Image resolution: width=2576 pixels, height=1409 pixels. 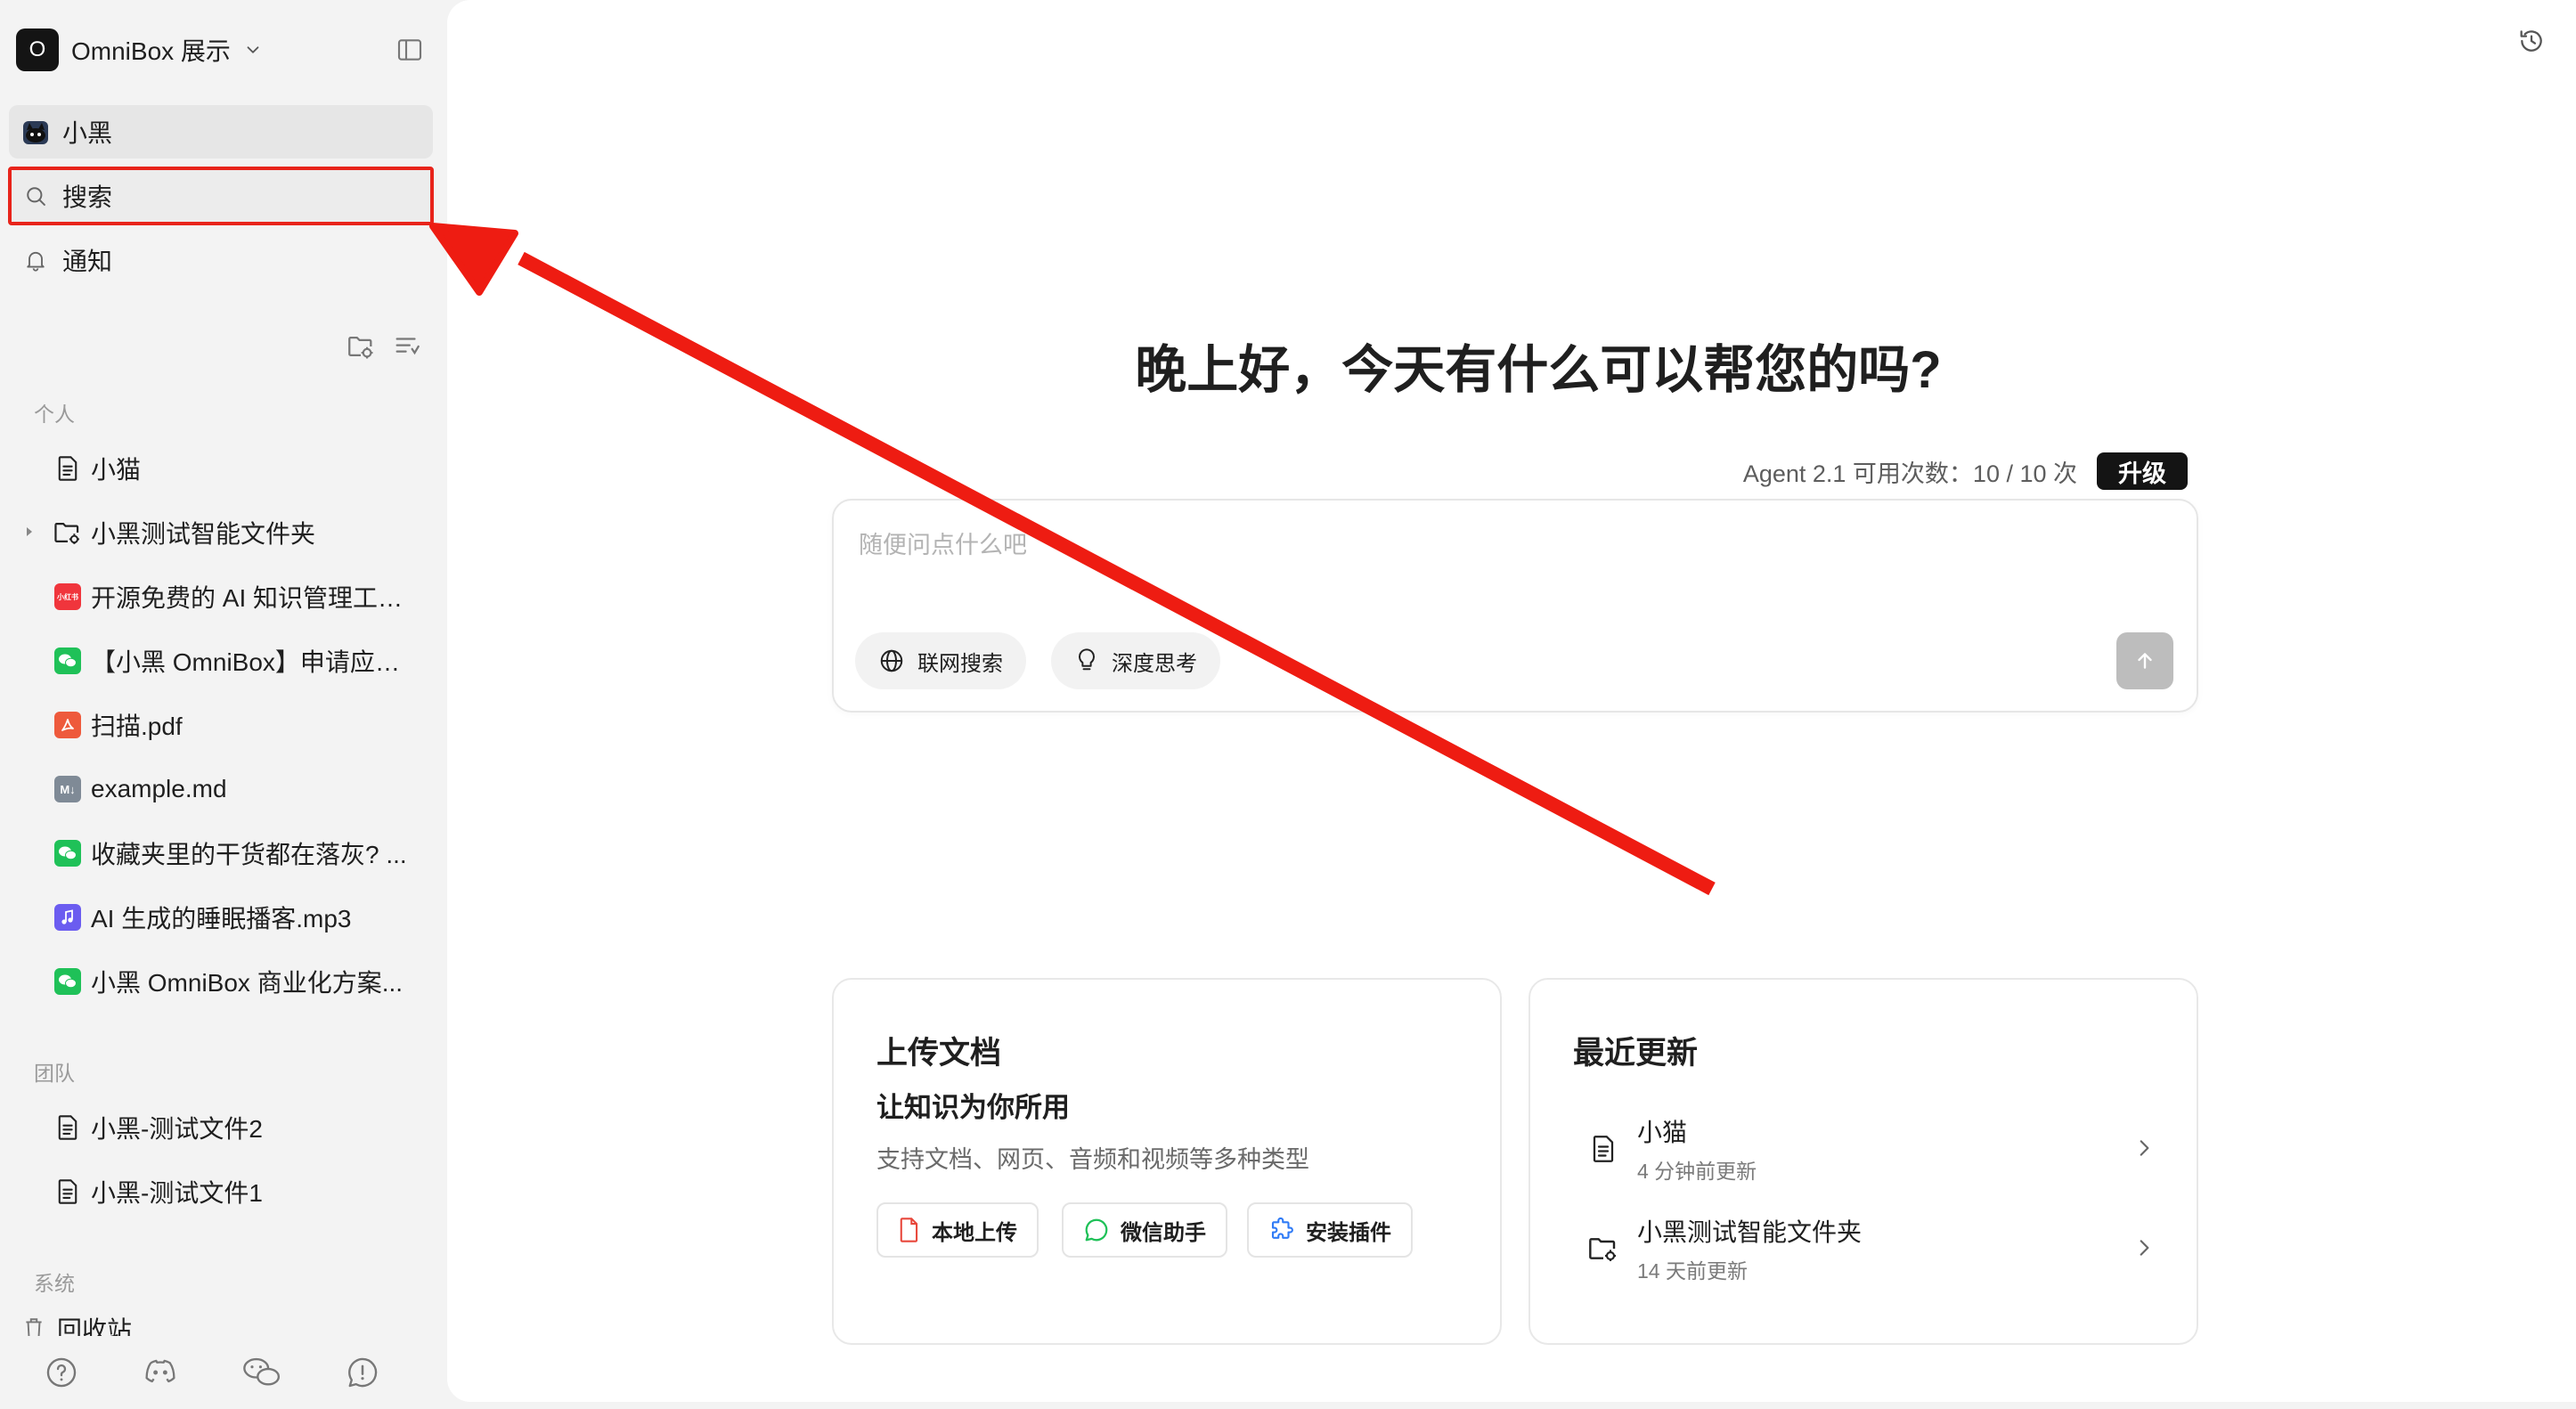 What do you see at coordinates (262, 1372) in the screenshot?
I see `wechat-outline-icon` at bounding box center [262, 1372].